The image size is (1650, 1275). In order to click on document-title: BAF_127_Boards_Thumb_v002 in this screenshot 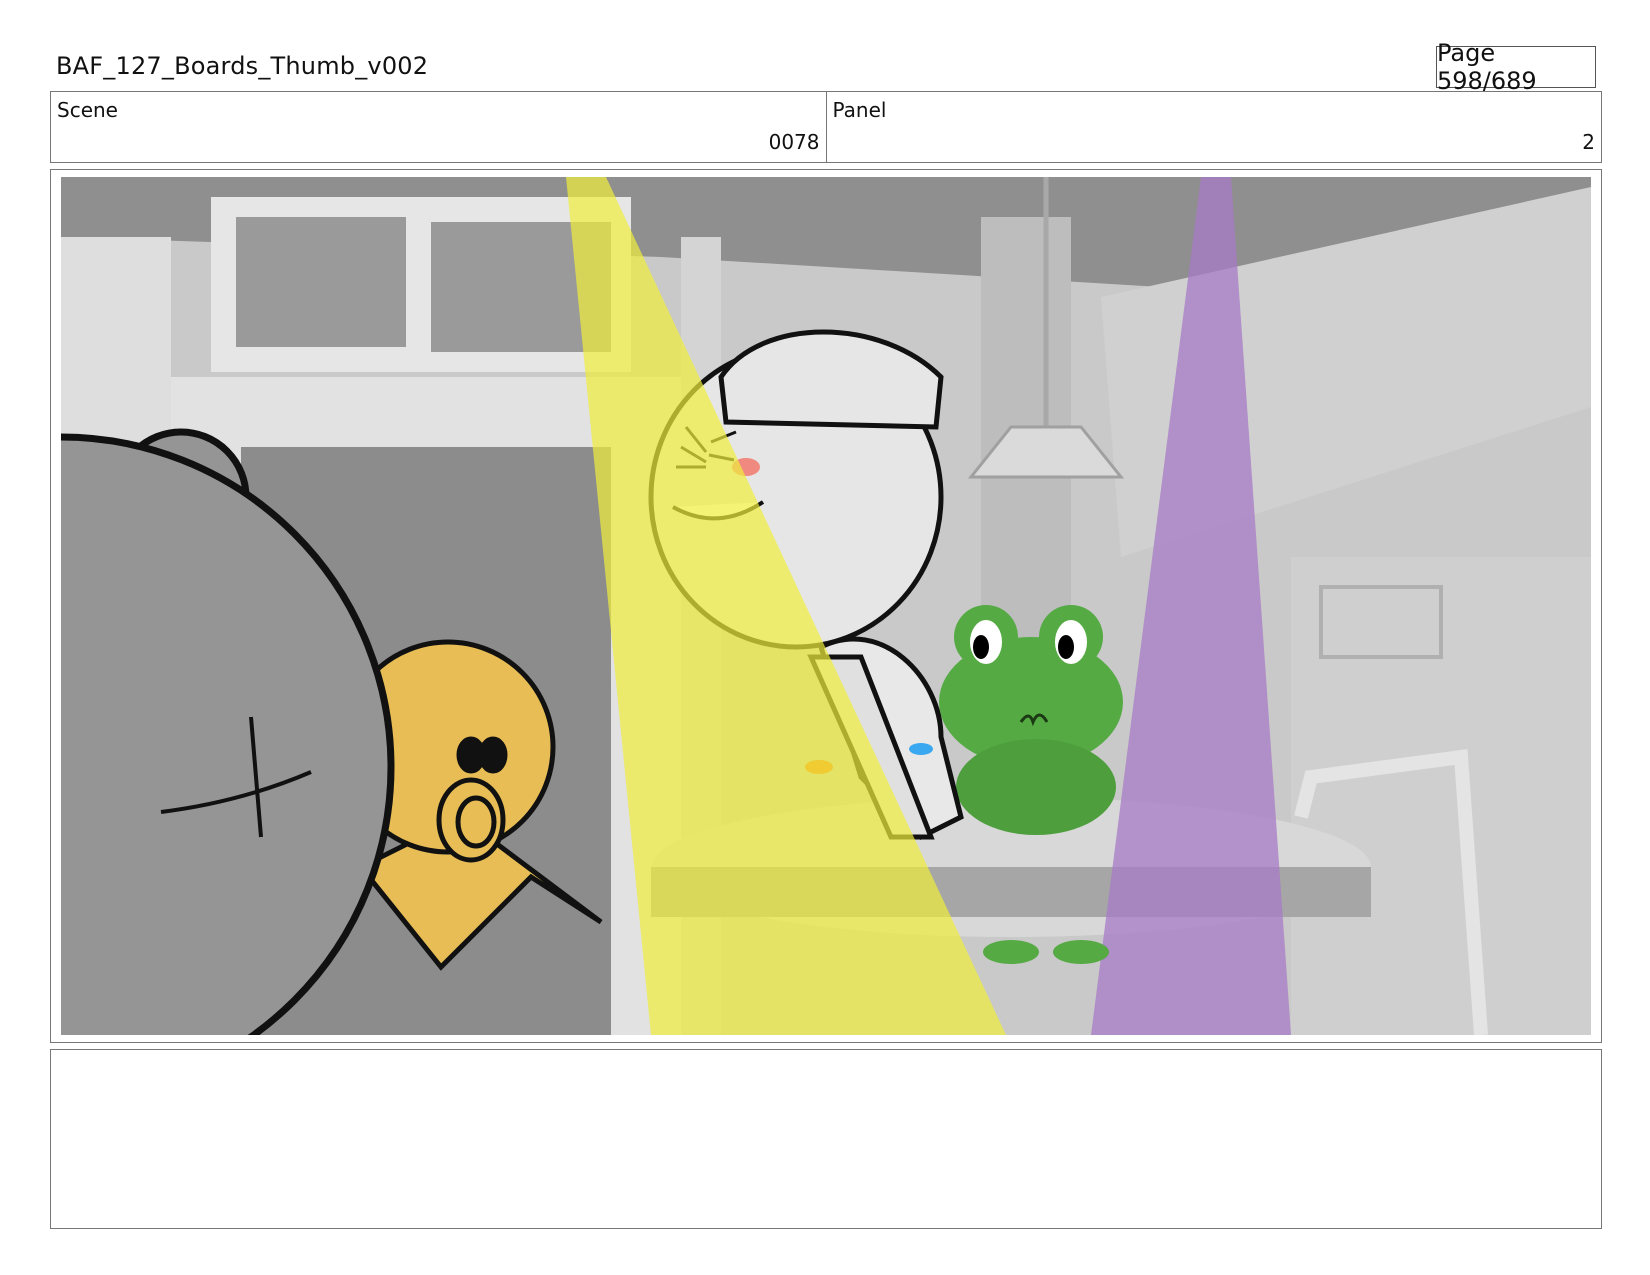, I will do `click(242, 66)`.